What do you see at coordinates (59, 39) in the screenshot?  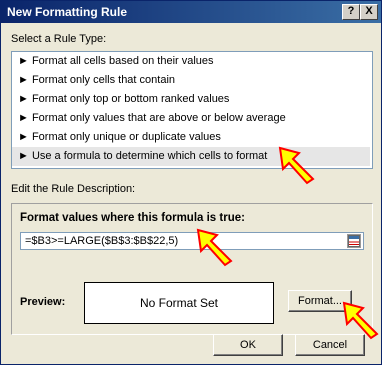 I see `select-rule-type-label: Select a Rule Type:` at bounding box center [59, 39].